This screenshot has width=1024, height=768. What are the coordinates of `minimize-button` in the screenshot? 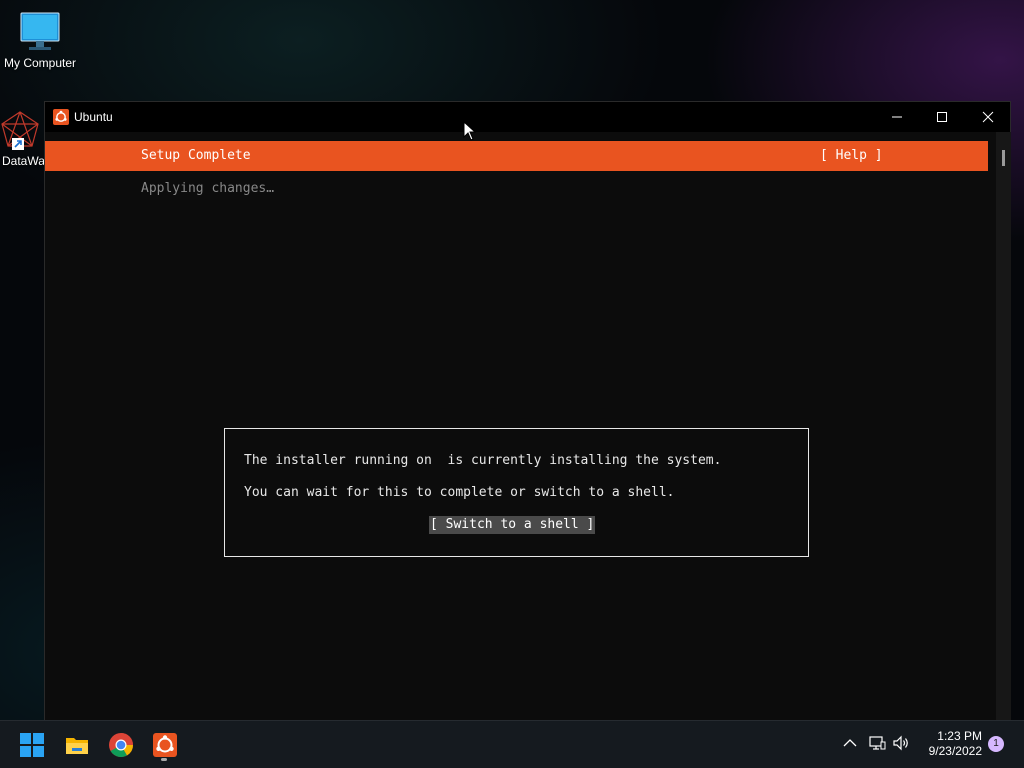 It's located at (897, 117).